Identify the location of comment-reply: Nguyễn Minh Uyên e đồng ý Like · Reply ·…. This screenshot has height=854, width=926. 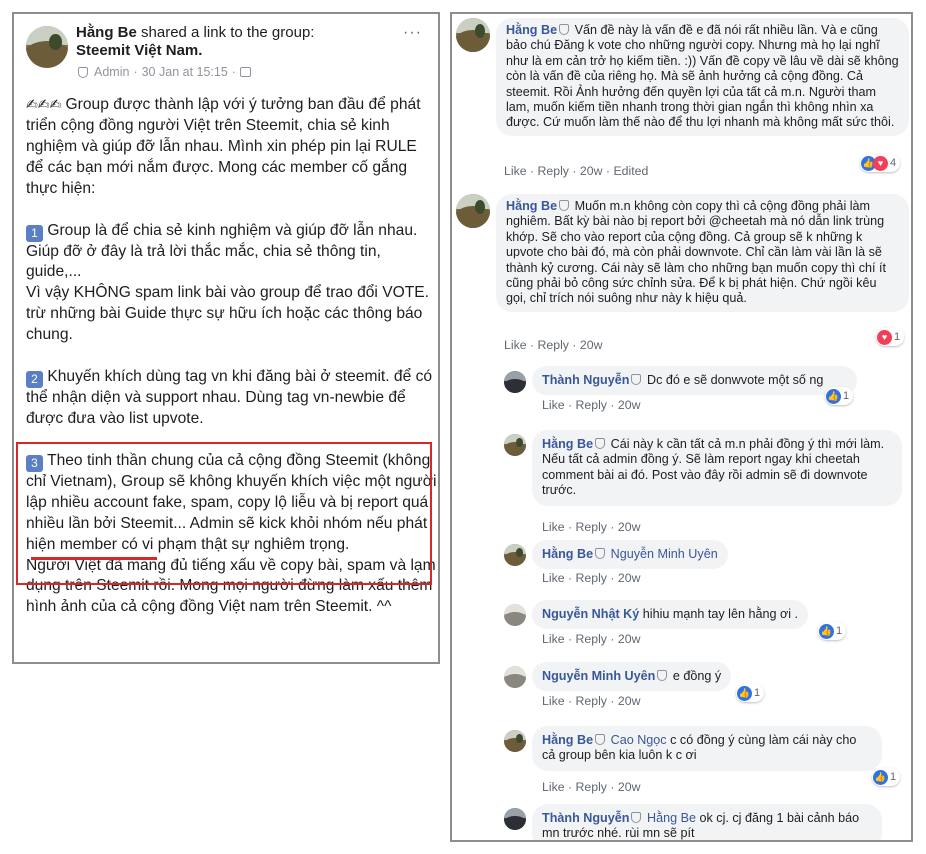
(681, 690).